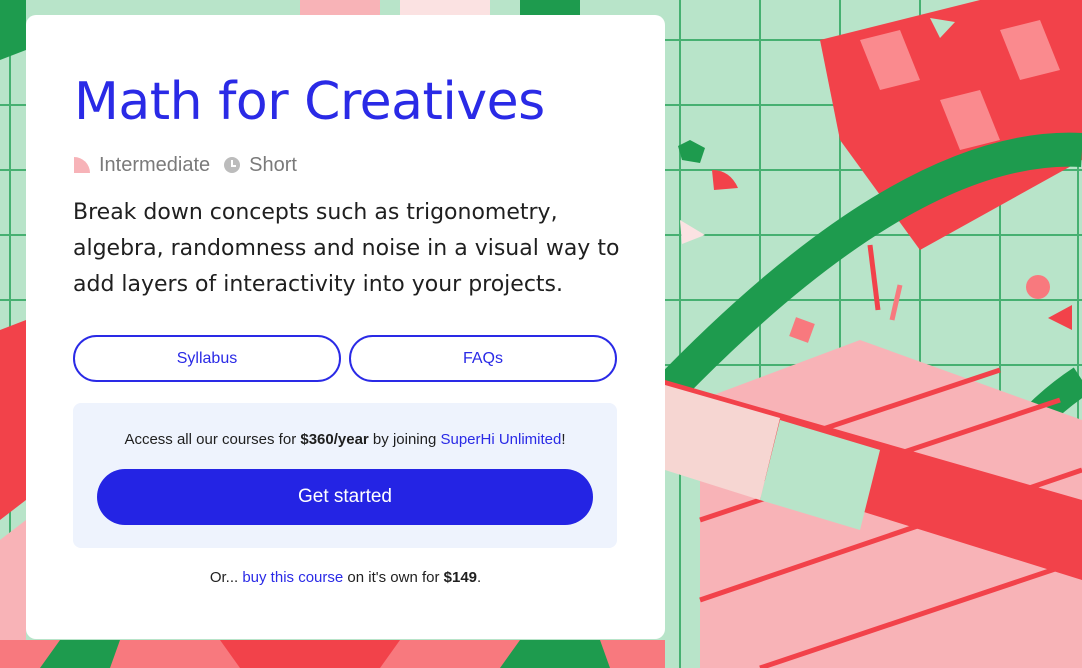 This screenshot has height=668, width=1082. What do you see at coordinates (345, 497) in the screenshot?
I see `get-started-button: Get started` at bounding box center [345, 497].